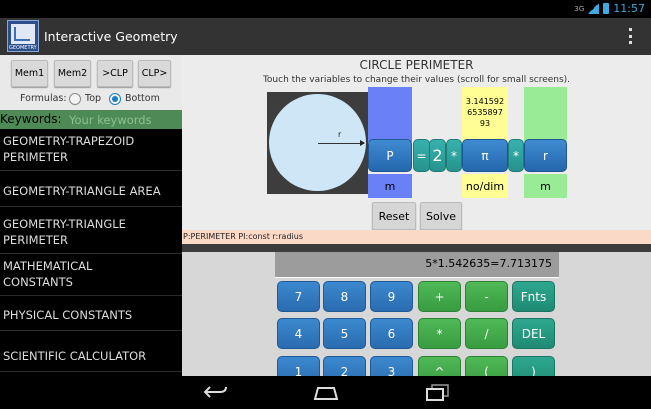  I want to click on pi-value: 3.141592 6535897 93, so click(485, 112).